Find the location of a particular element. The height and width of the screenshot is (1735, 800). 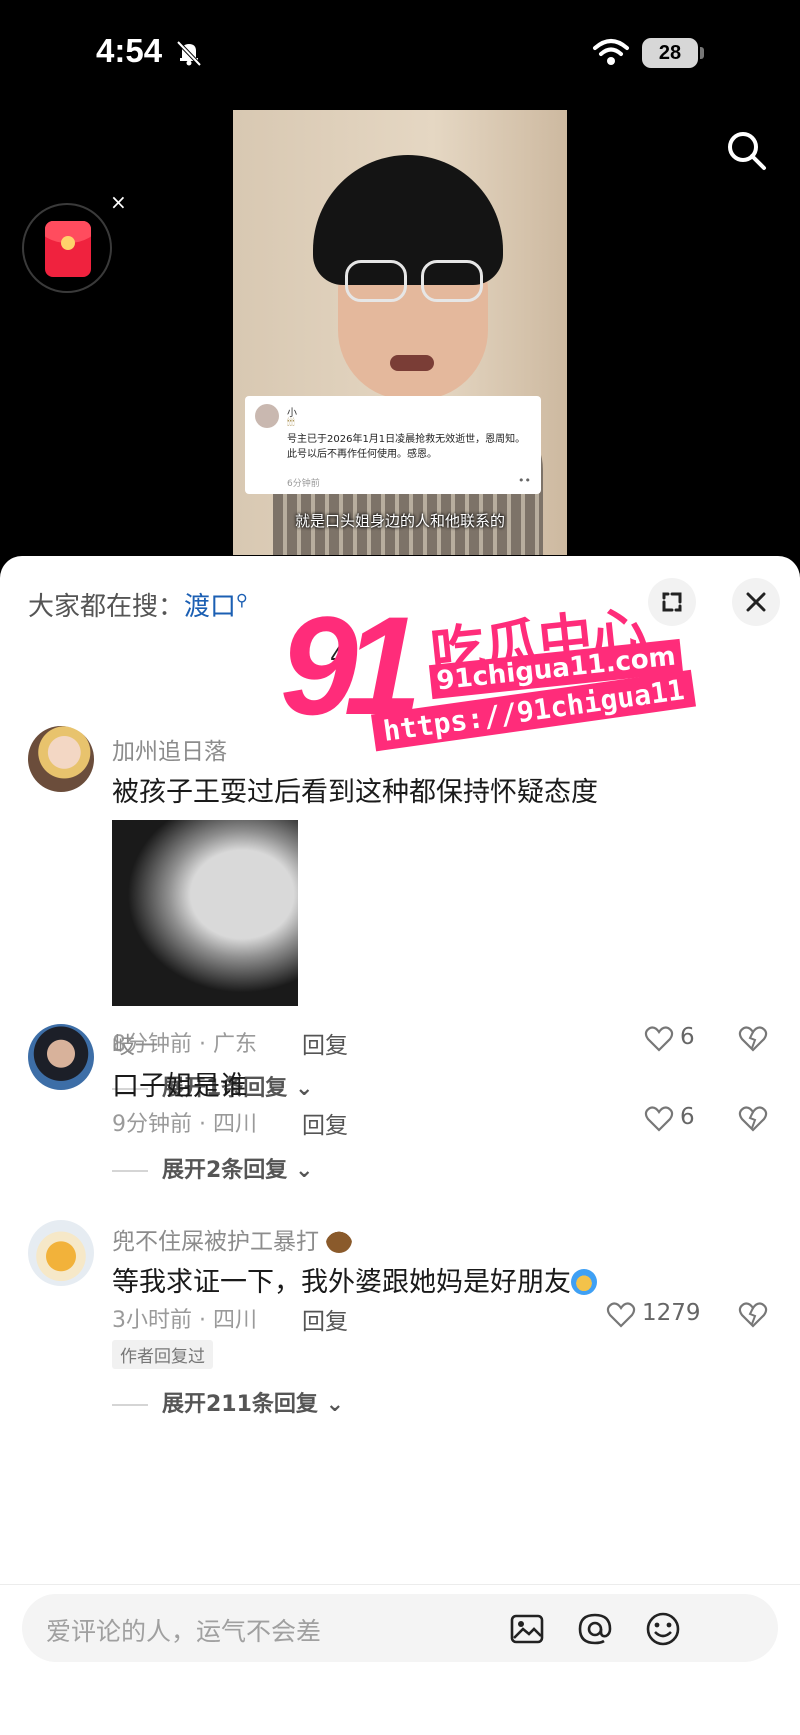

comment-input-placeholder: 爱评论的人，运气不会差 is located at coordinates (184, 1631).